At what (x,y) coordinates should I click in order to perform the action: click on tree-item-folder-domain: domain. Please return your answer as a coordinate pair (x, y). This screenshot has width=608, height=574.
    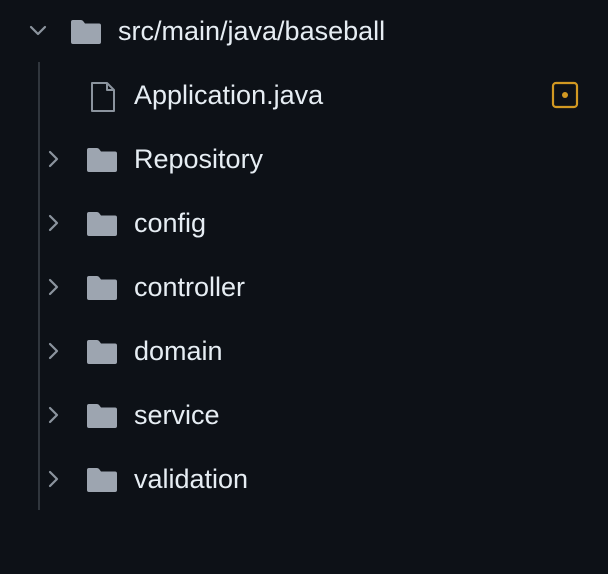
    Looking at the image, I should click on (304, 351).